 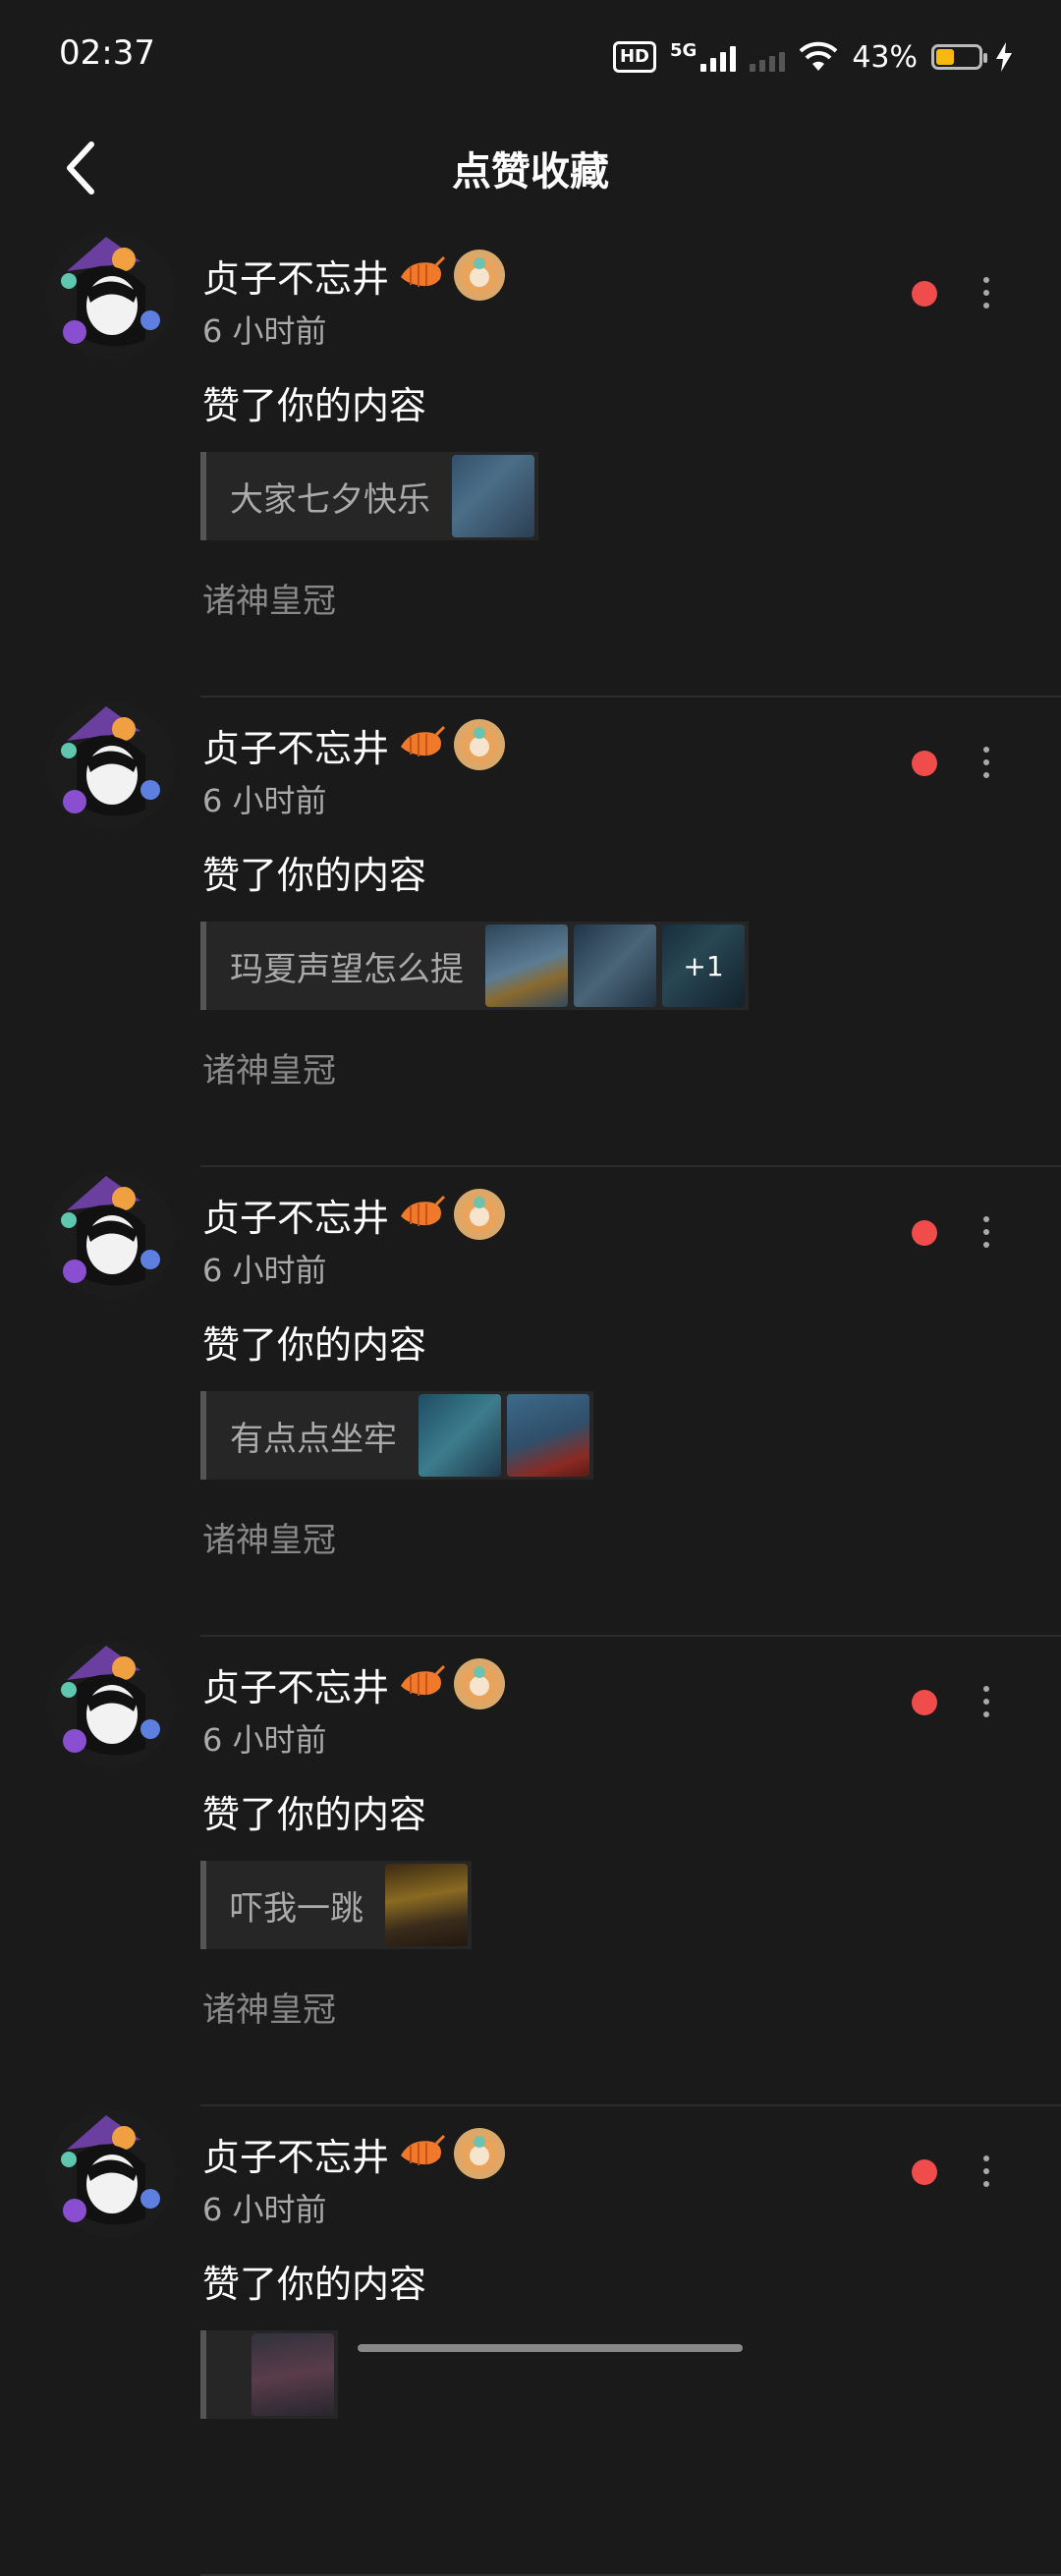 I want to click on status-icons: HD 5G 43%, so click(x=812, y=57).